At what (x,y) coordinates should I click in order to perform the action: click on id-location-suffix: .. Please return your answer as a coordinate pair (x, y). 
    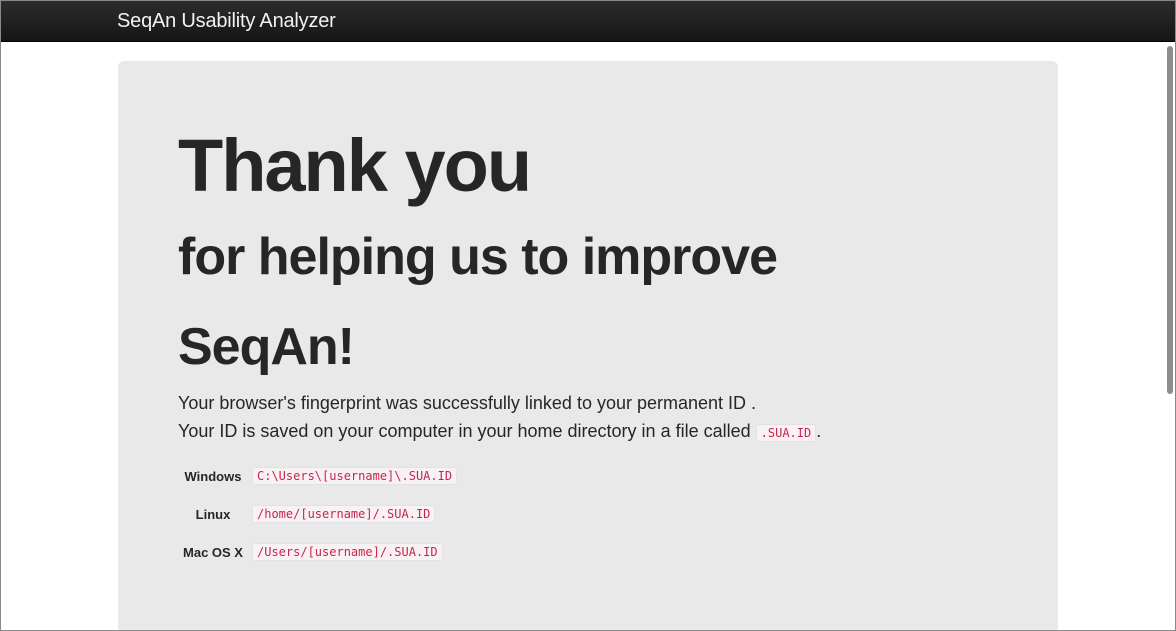
    Looking at the image, I should click on (819, 431).